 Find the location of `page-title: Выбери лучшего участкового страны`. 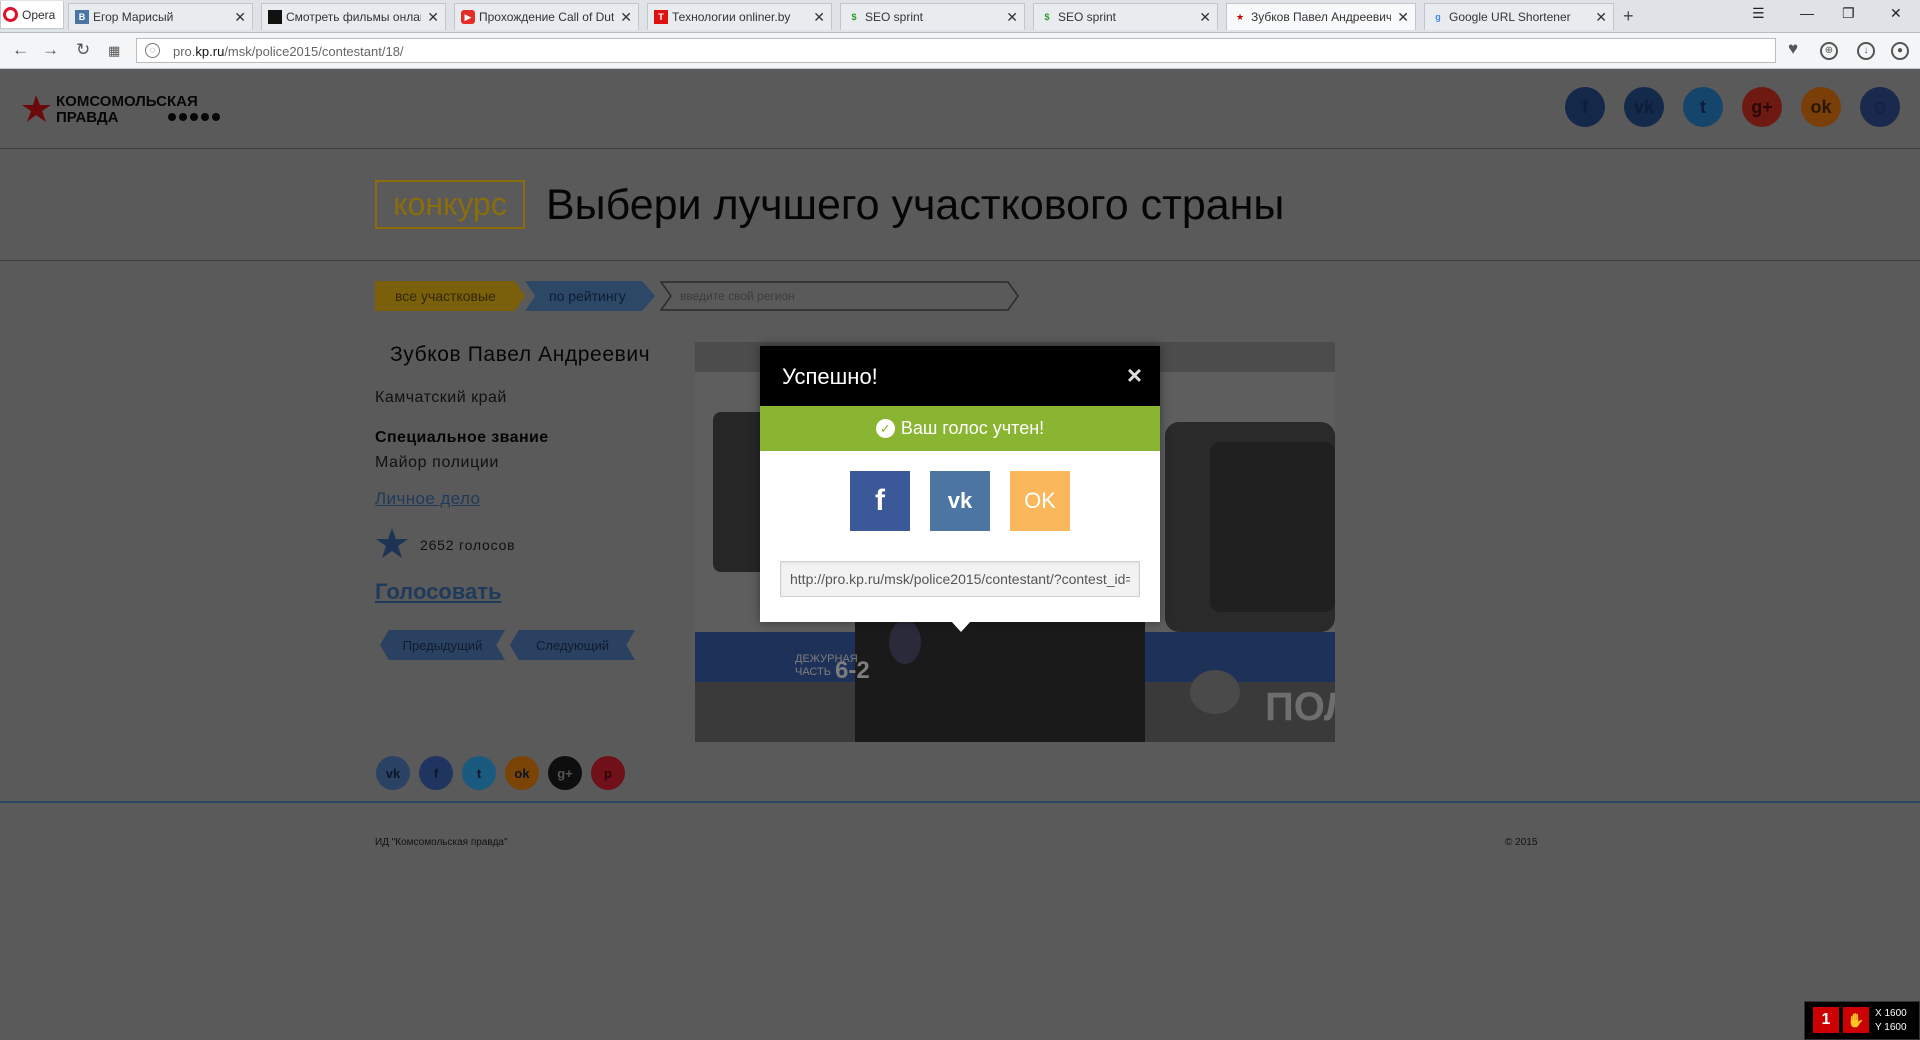

page-title: Выбери лучшего участкового страны is located at coordinates (915, 205).